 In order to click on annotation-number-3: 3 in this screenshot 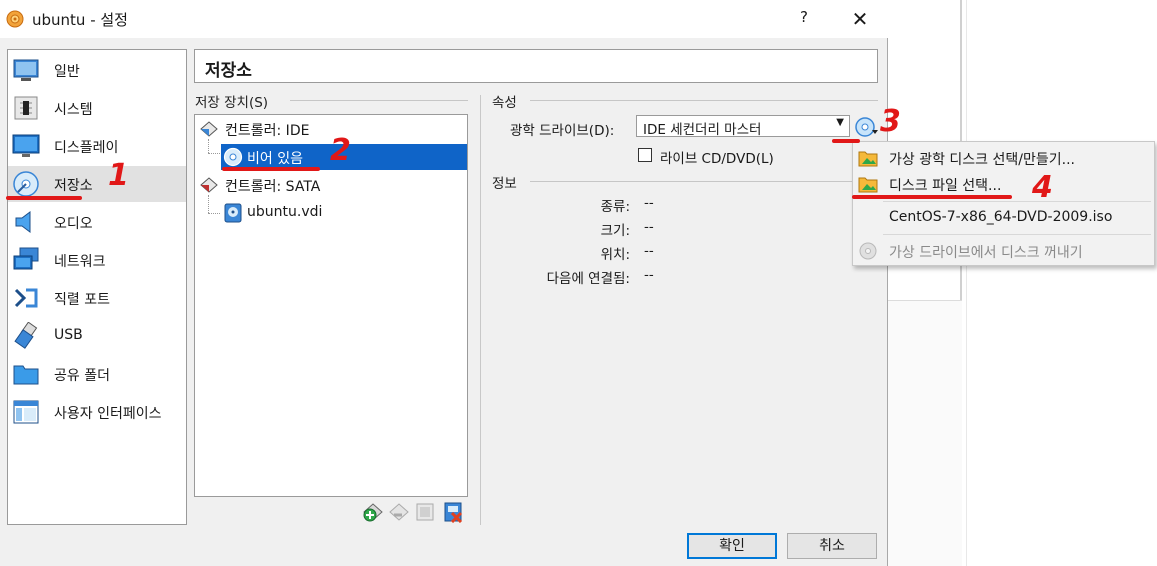, I will do `click(890, 121)`.